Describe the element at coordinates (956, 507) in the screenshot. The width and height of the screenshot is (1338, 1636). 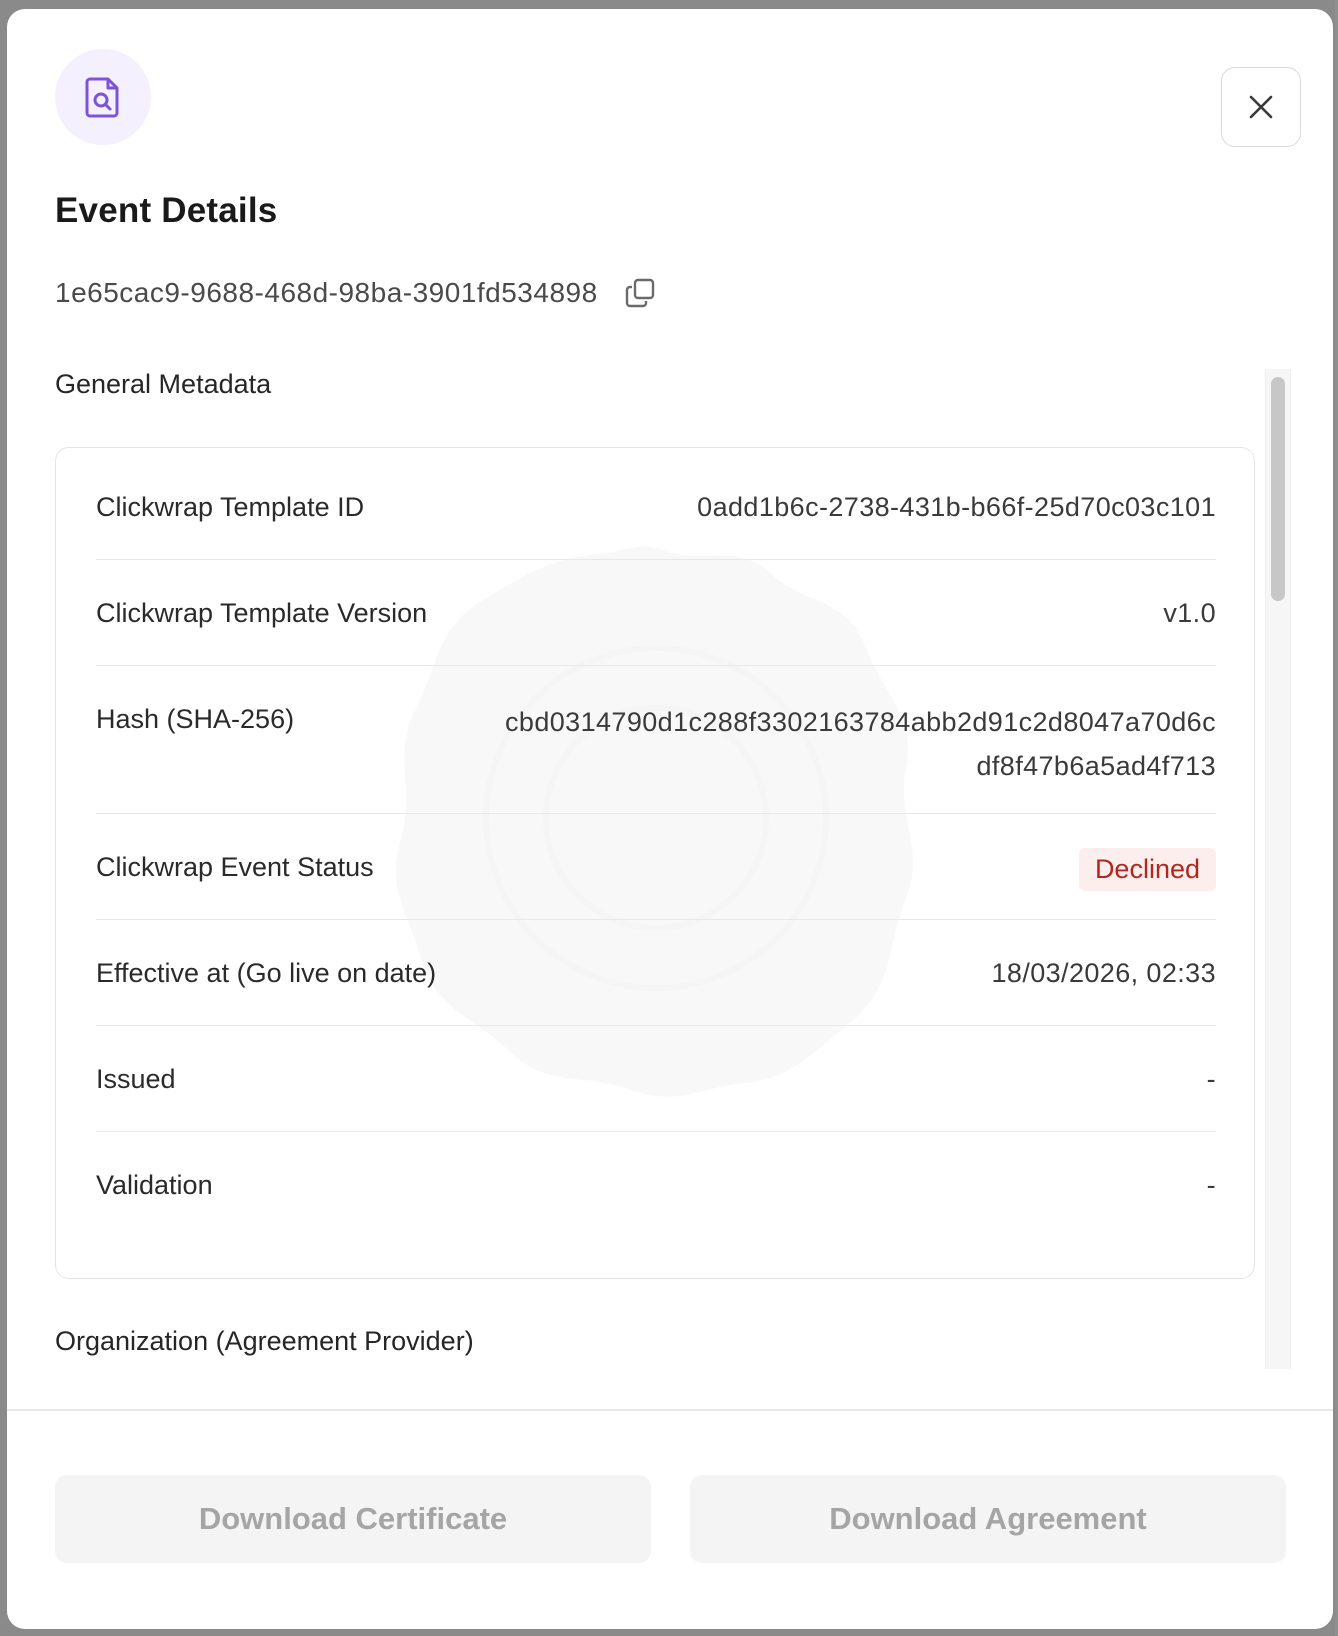
I see `row-value: 0add1b6c-2738-431b-b66f-25d70c03c101` at that location.